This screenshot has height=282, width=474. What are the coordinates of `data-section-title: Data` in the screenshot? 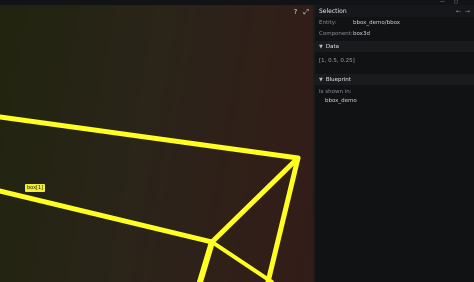 It's located at (332, 46).